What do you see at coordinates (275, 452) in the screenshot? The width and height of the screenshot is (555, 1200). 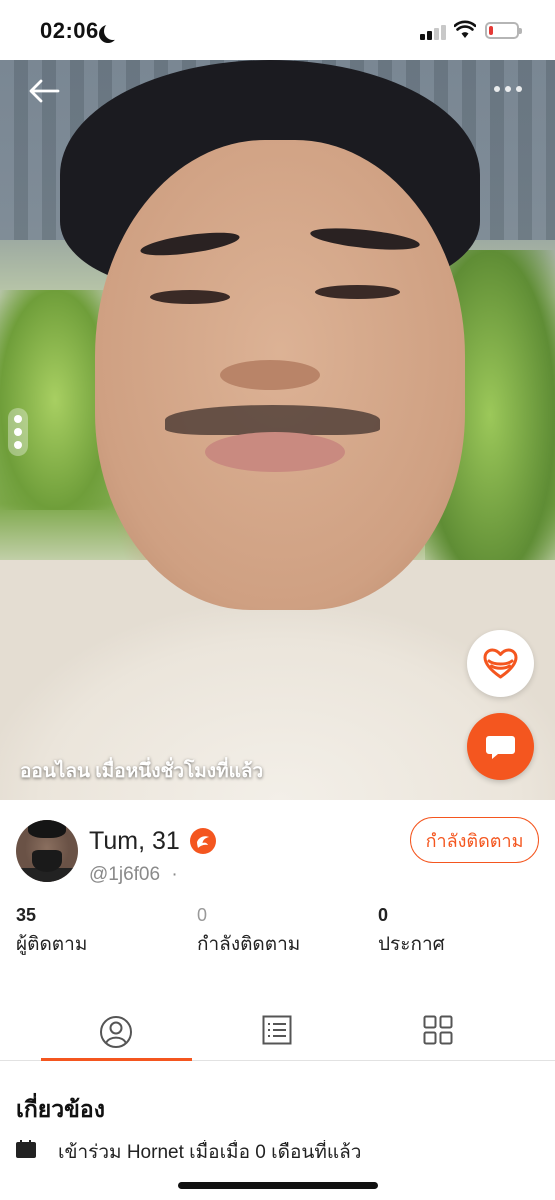 I see `photo-lips` at bounding box center [275, 452].